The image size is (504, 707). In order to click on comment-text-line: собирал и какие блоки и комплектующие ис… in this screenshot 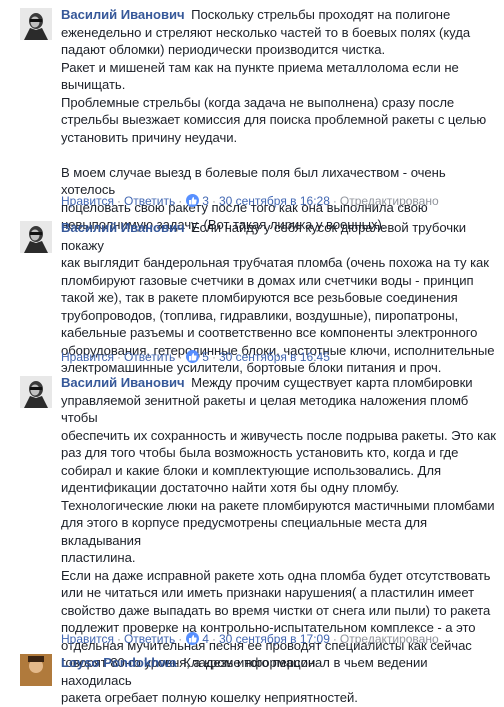, I will do `click(251, 470)`.